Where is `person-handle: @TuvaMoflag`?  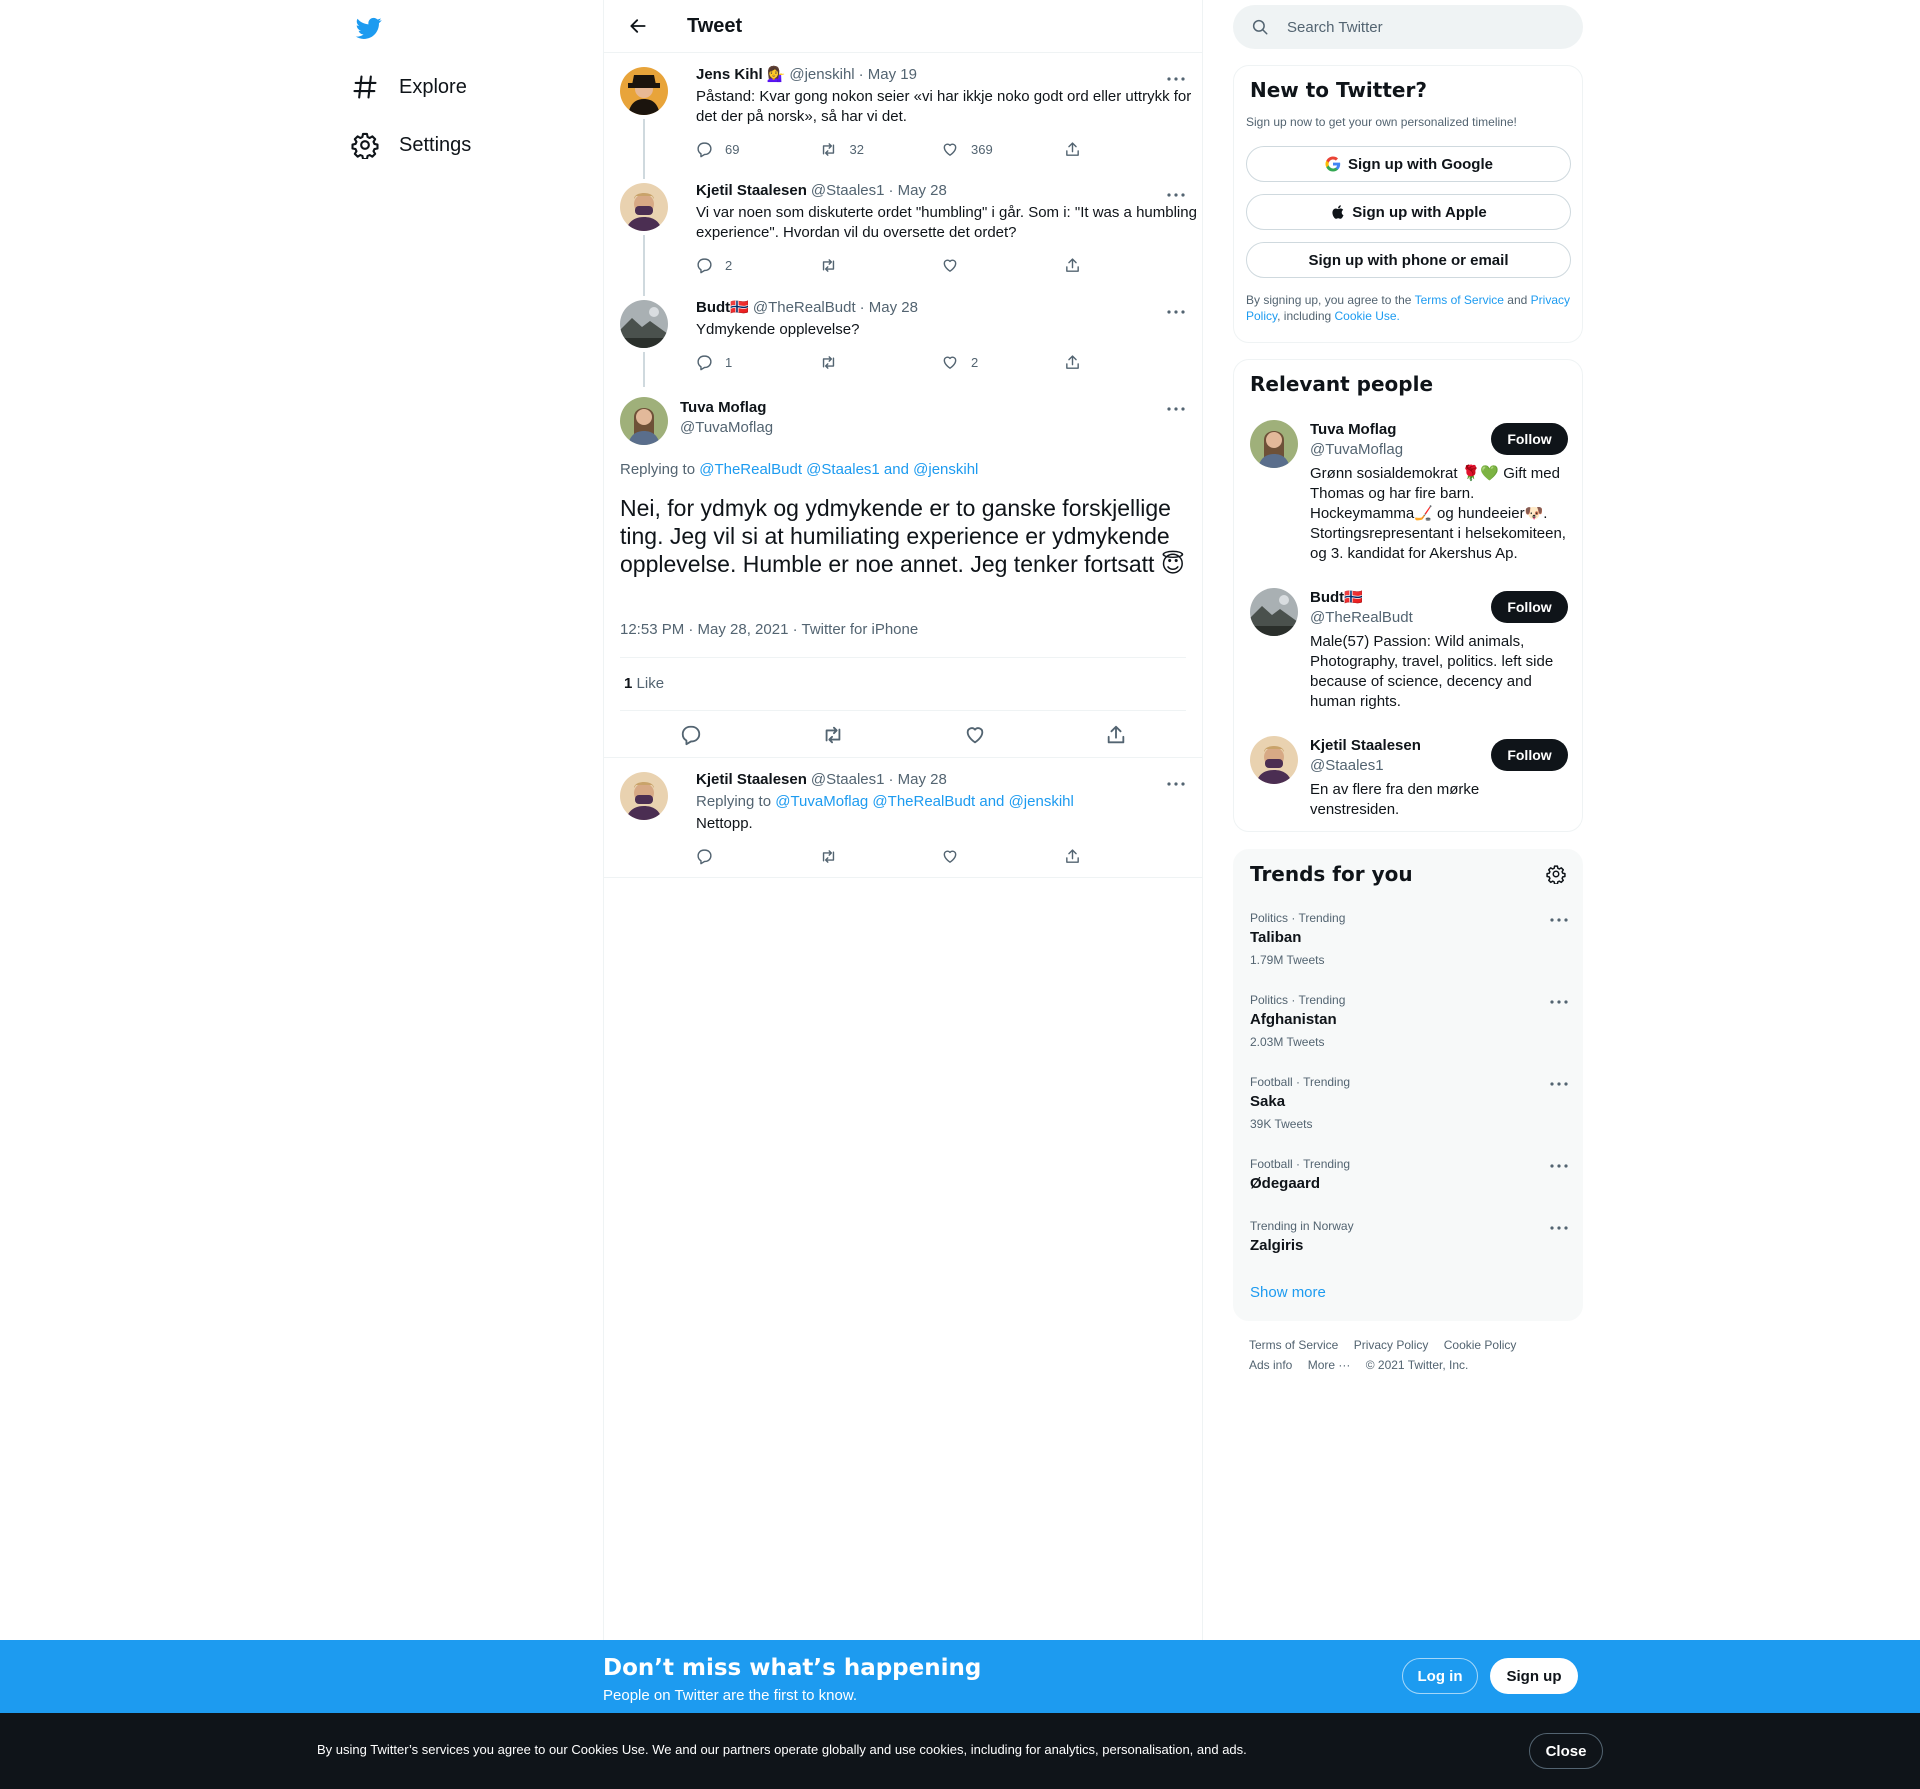 person-handle: @TuvaMoflag is located at coordinates (1356, 450).